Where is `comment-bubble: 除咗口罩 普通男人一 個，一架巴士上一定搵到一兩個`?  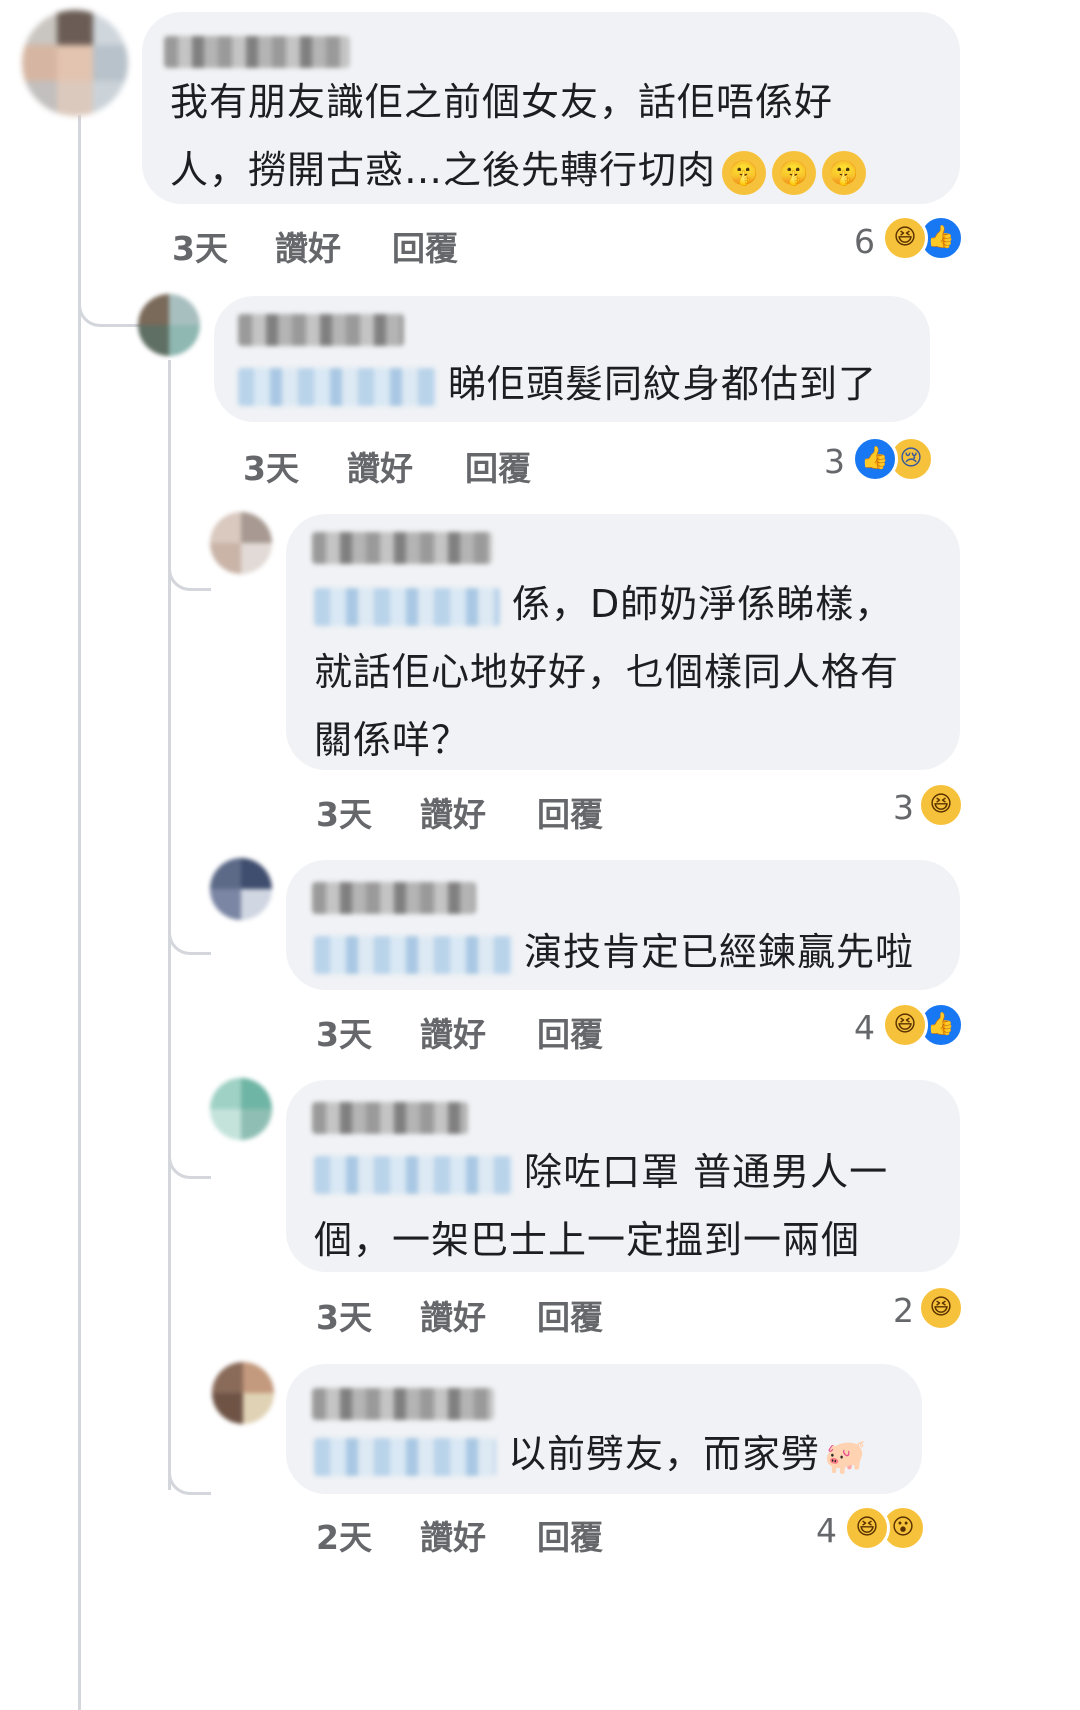 comment-bubble: 除咗口罩 普通男人一 個，一架巴士上一定搵到一兩個 is located at coordinates (623, 1176).